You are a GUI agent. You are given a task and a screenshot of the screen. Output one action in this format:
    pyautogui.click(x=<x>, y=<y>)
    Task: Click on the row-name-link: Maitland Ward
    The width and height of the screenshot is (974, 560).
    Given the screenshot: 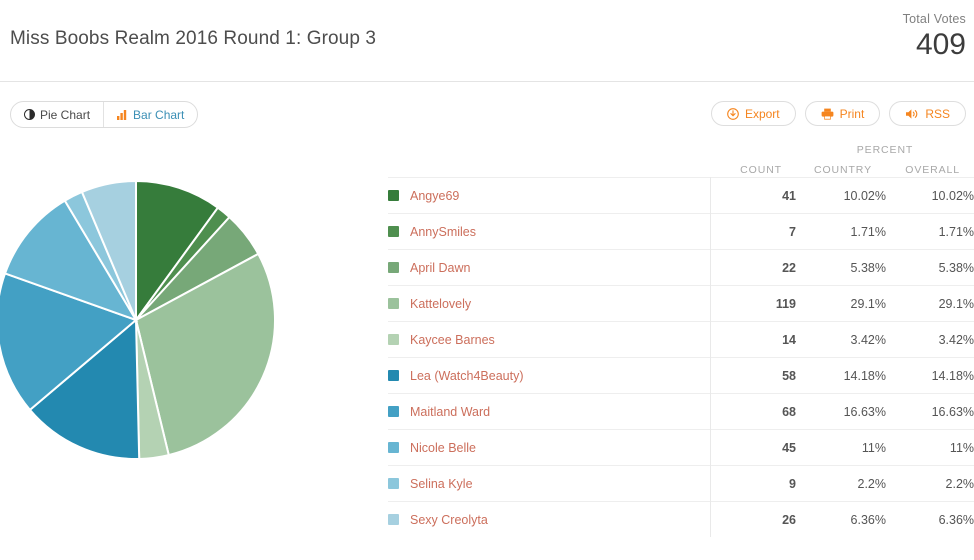 What is the action you would take?
    pyautogui.click(x=450, y=412)
    